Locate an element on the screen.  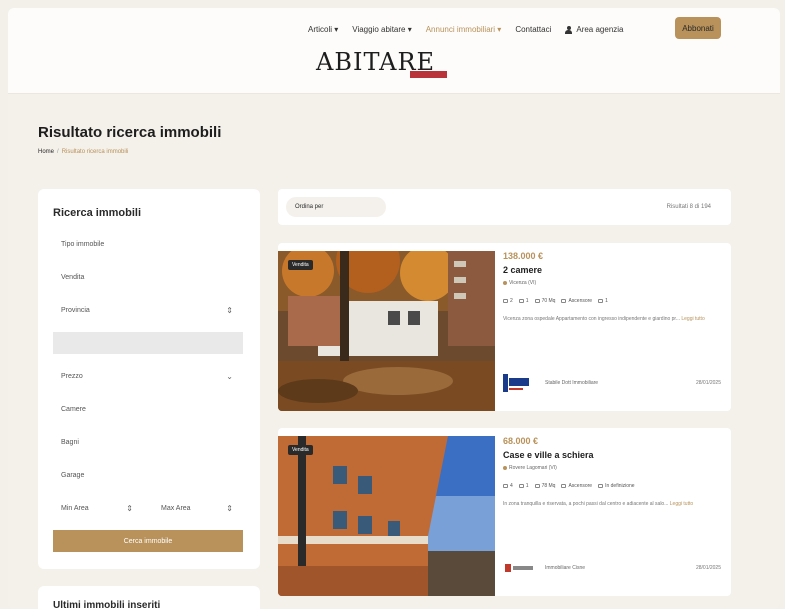
feature-value: 78 Mq is located at coordinates (548, 486).